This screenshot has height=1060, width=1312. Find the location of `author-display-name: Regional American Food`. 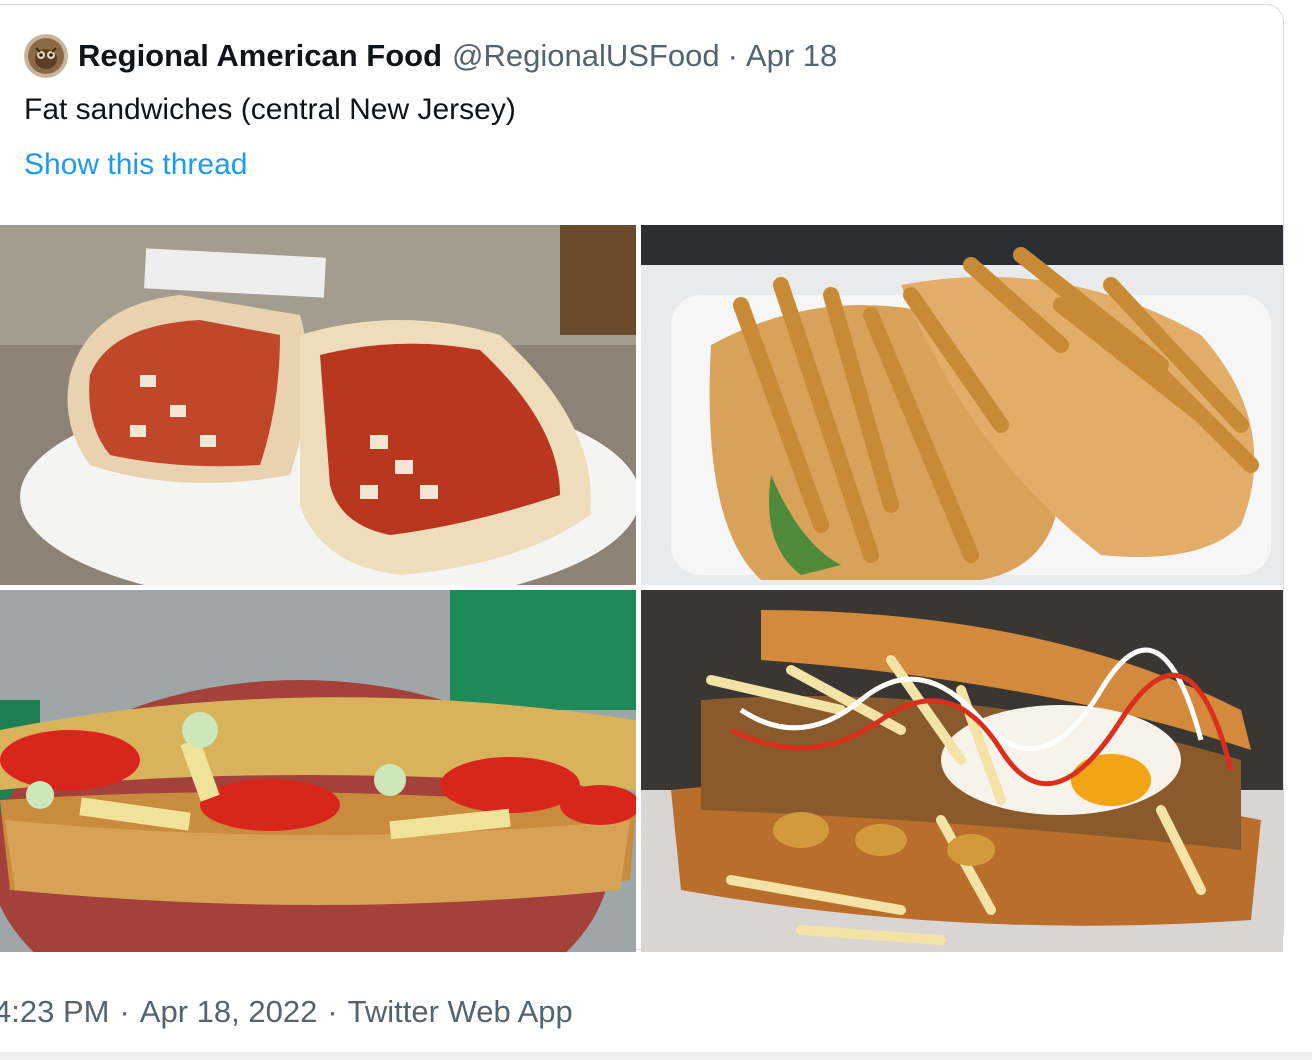

author-display-name: Regional American Food is located at coordinates (260, 56).